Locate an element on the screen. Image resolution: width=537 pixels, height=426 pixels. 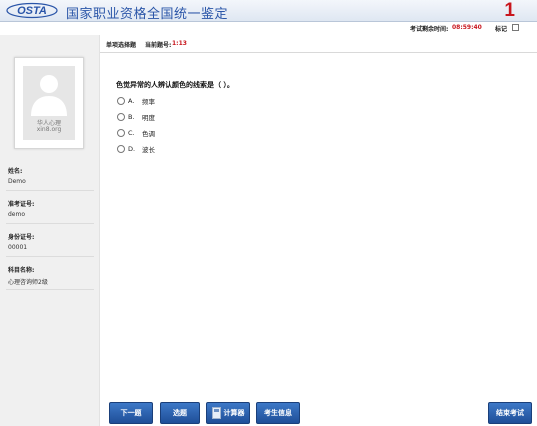
timer-label: 考试剩余时间: is located at coordinates (429, 29).